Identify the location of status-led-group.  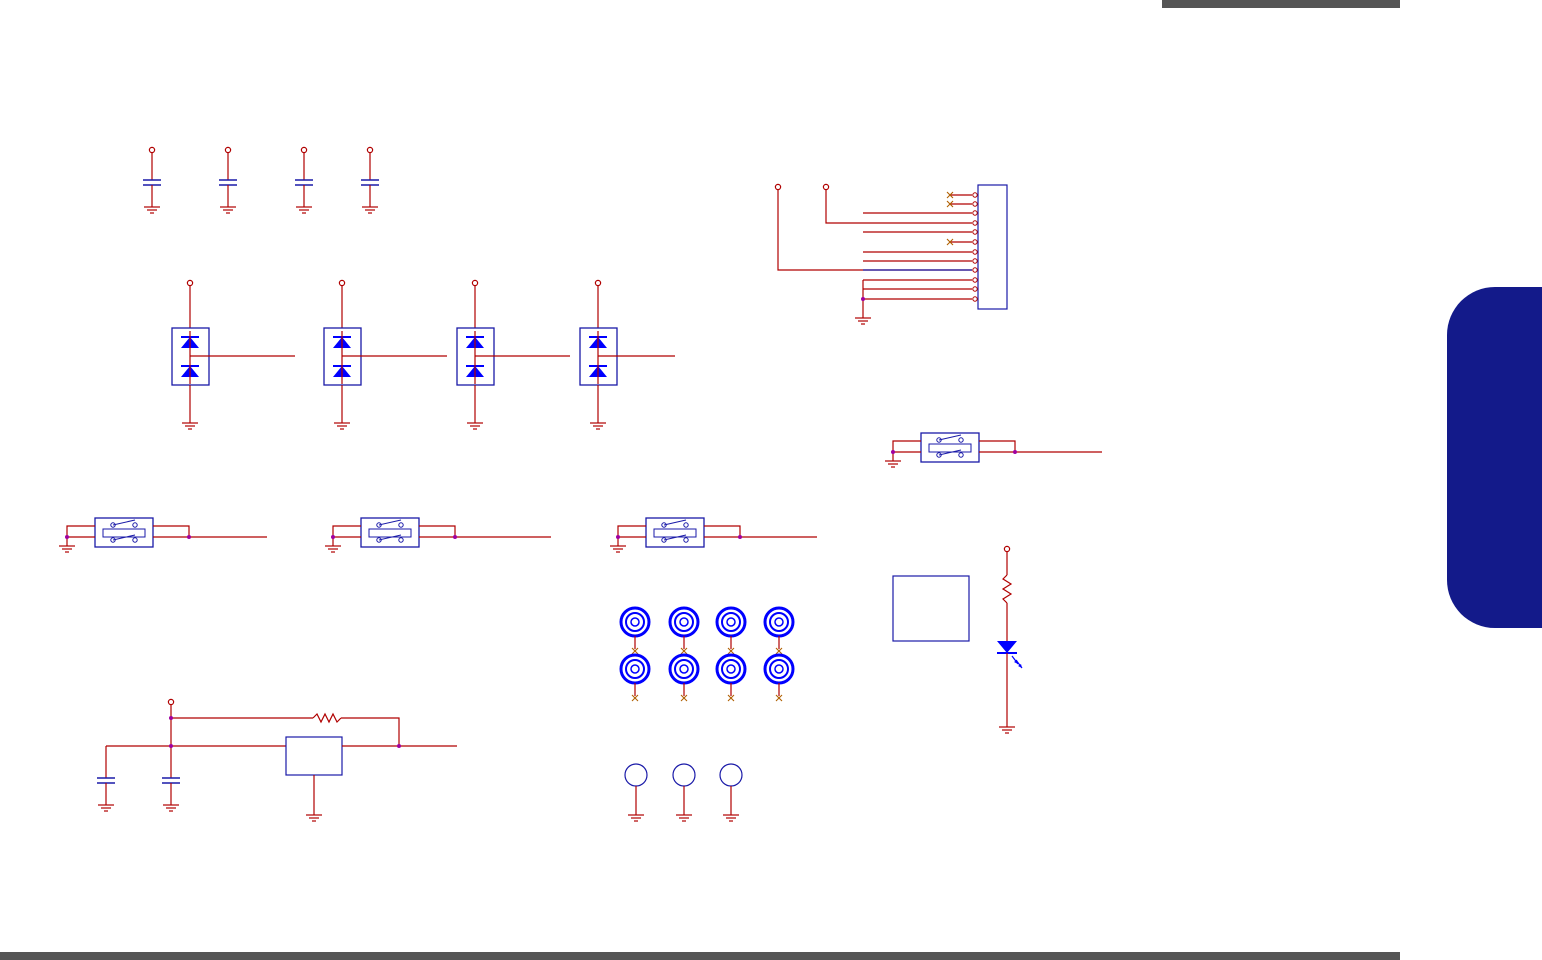
(957, 639).